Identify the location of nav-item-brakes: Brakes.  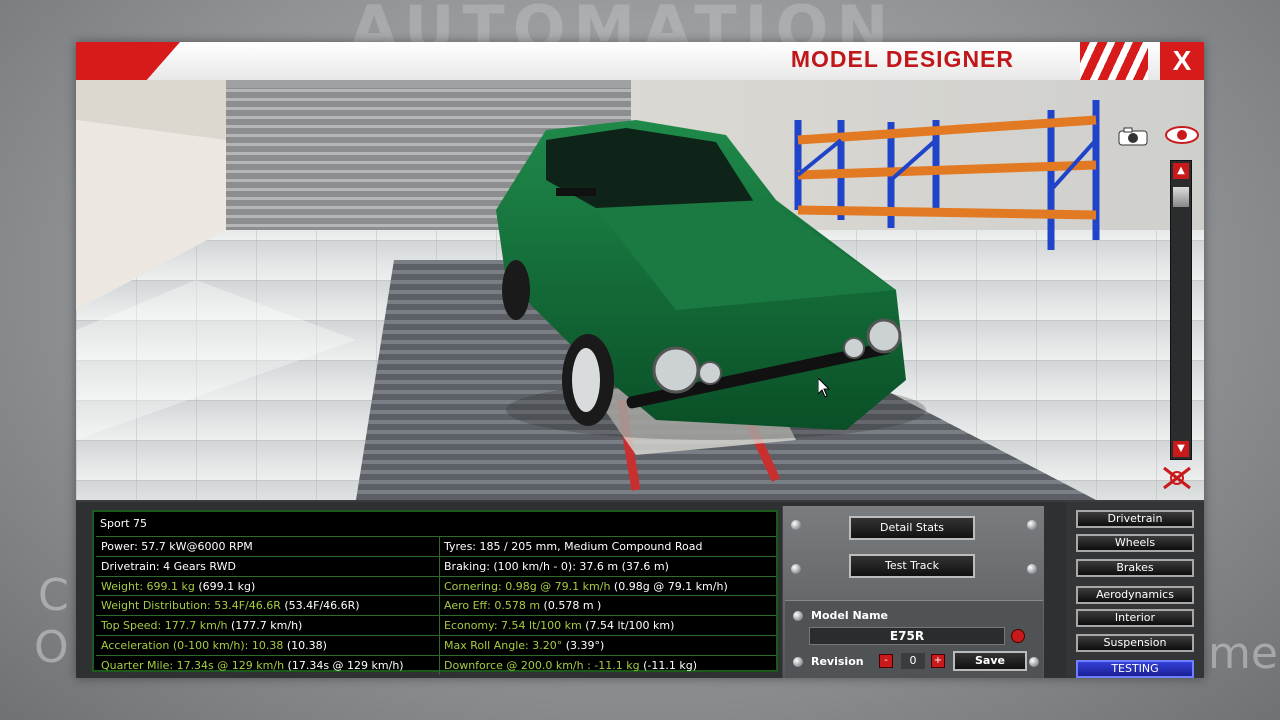
(1135, 568).